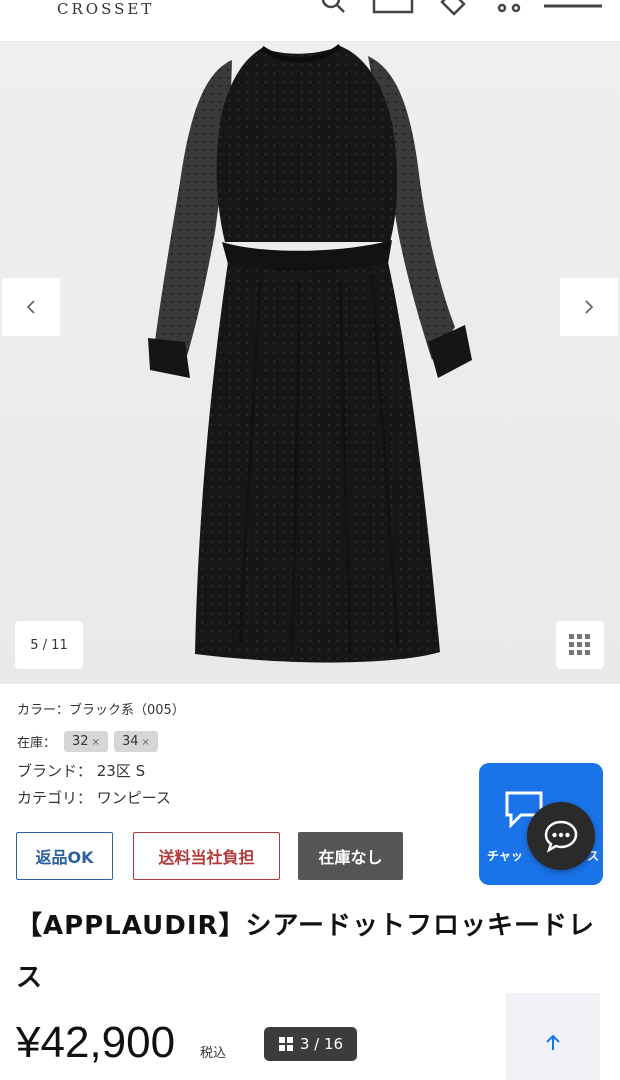 Image resolution: width=620 pixels, height=1080 pixels. I want to click on tag-icon, so click(453, 8).